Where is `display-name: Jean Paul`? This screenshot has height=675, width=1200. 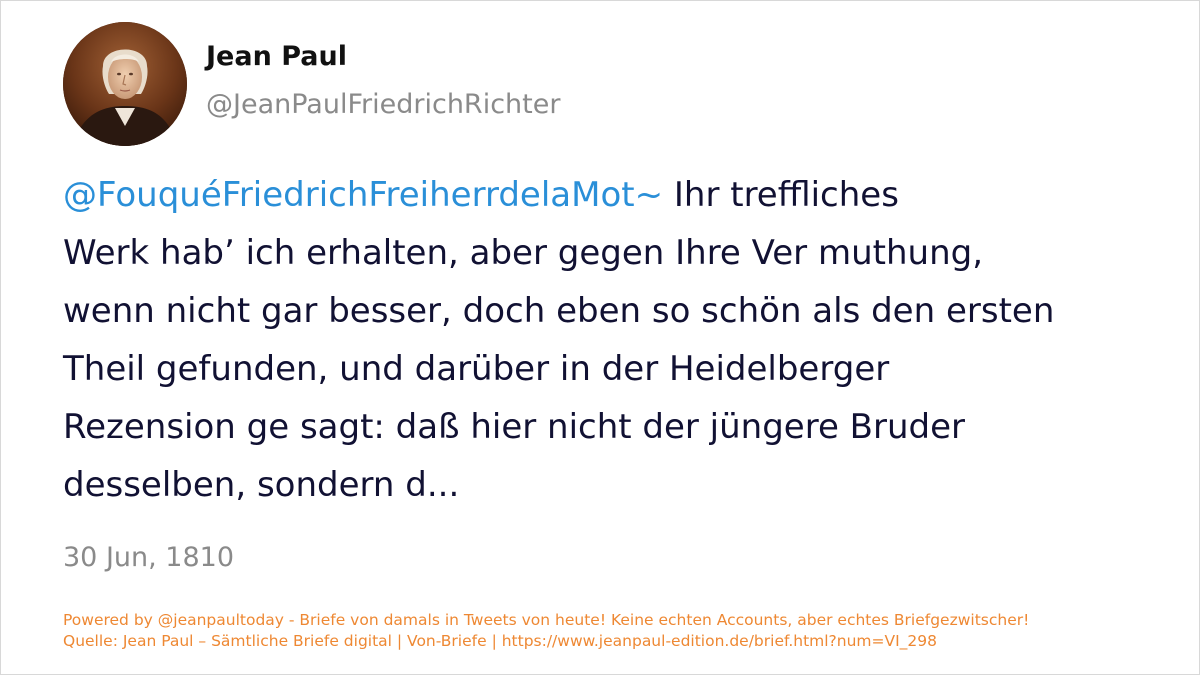
display-name: Jean Paul is located at coordinates (276, 56).